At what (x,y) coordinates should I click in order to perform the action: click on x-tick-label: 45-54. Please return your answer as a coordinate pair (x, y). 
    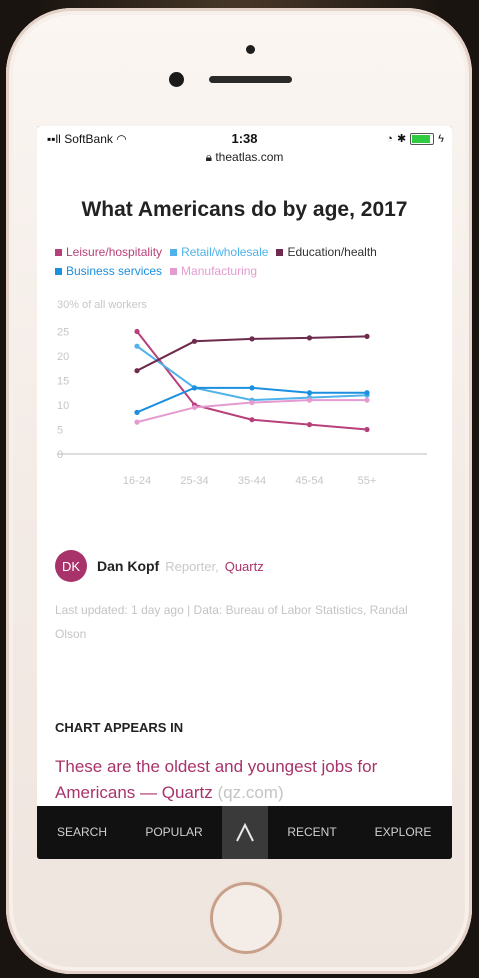
    Looking at the image, I should click on (309, 481).